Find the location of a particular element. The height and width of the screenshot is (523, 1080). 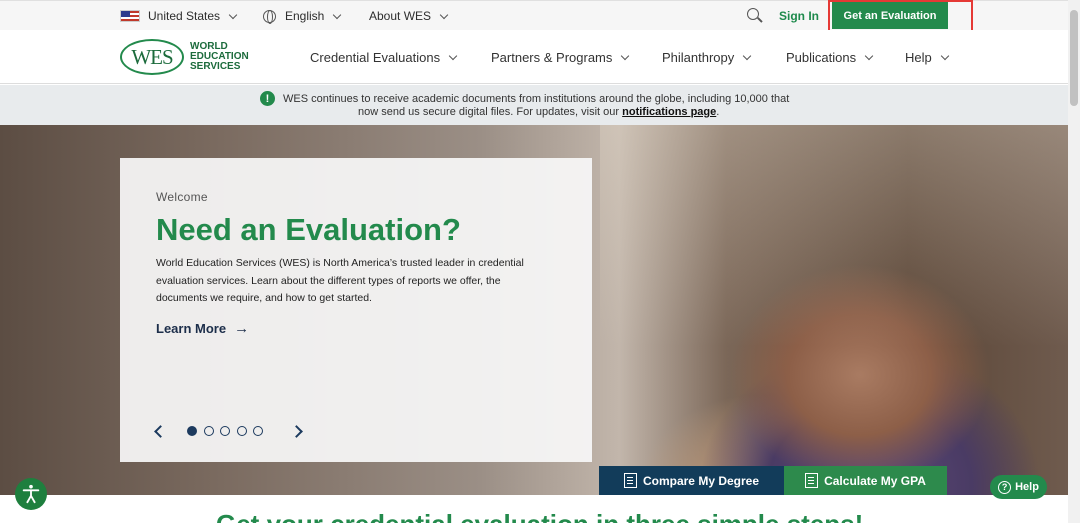

search-icon is located at coordinates (753, 14).